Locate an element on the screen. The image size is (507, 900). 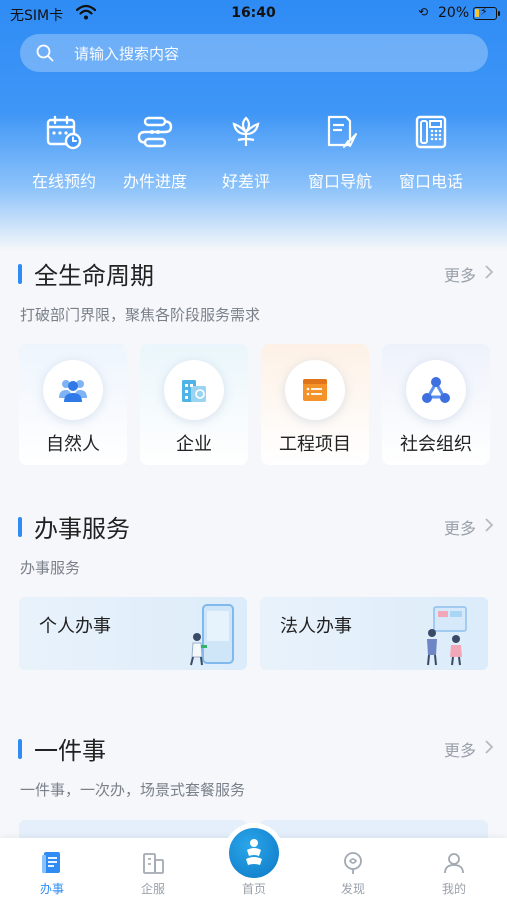
card-label: 企业 is located at coordinates (194, 444).